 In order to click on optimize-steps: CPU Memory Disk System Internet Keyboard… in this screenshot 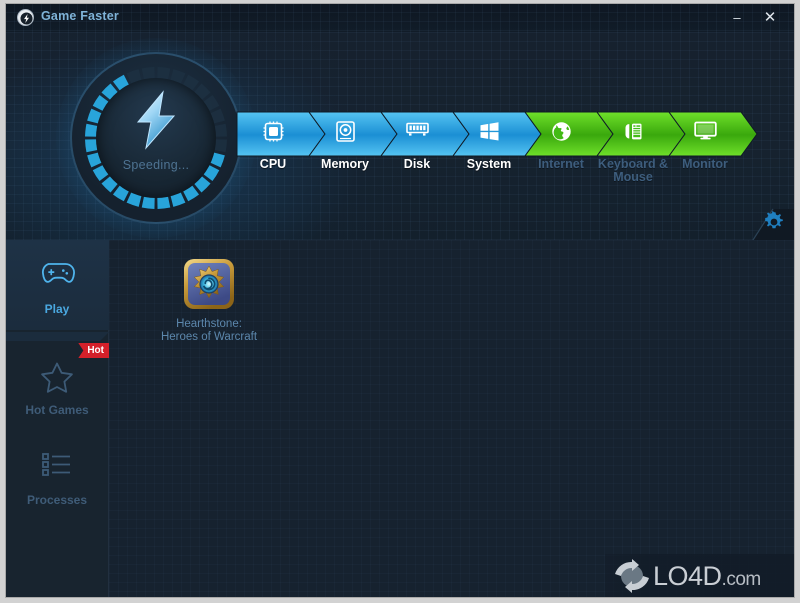, I will do `click(497, 147)`.